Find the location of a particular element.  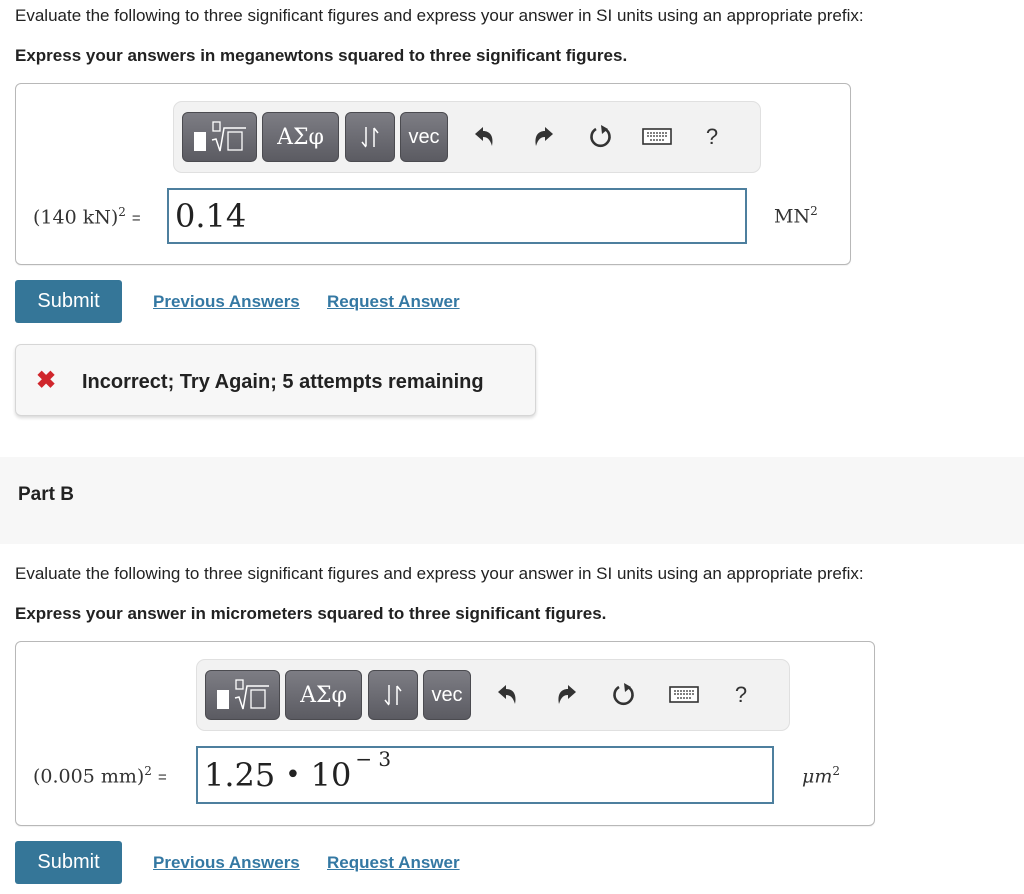

answer-exponent: − 3 is located at coordinates (373, 759).